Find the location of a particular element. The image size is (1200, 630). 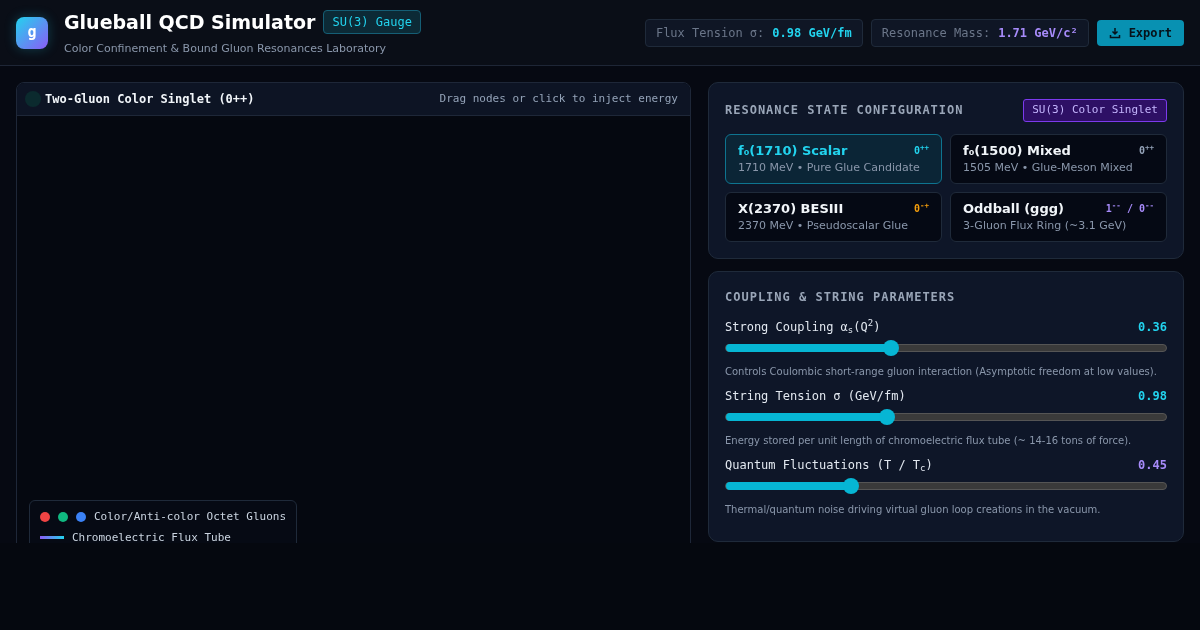

slider-description: Energy stored per unit length of chromoelectric flux tube (~ 14-16 tons of force). is located at coordinates (929, 440).